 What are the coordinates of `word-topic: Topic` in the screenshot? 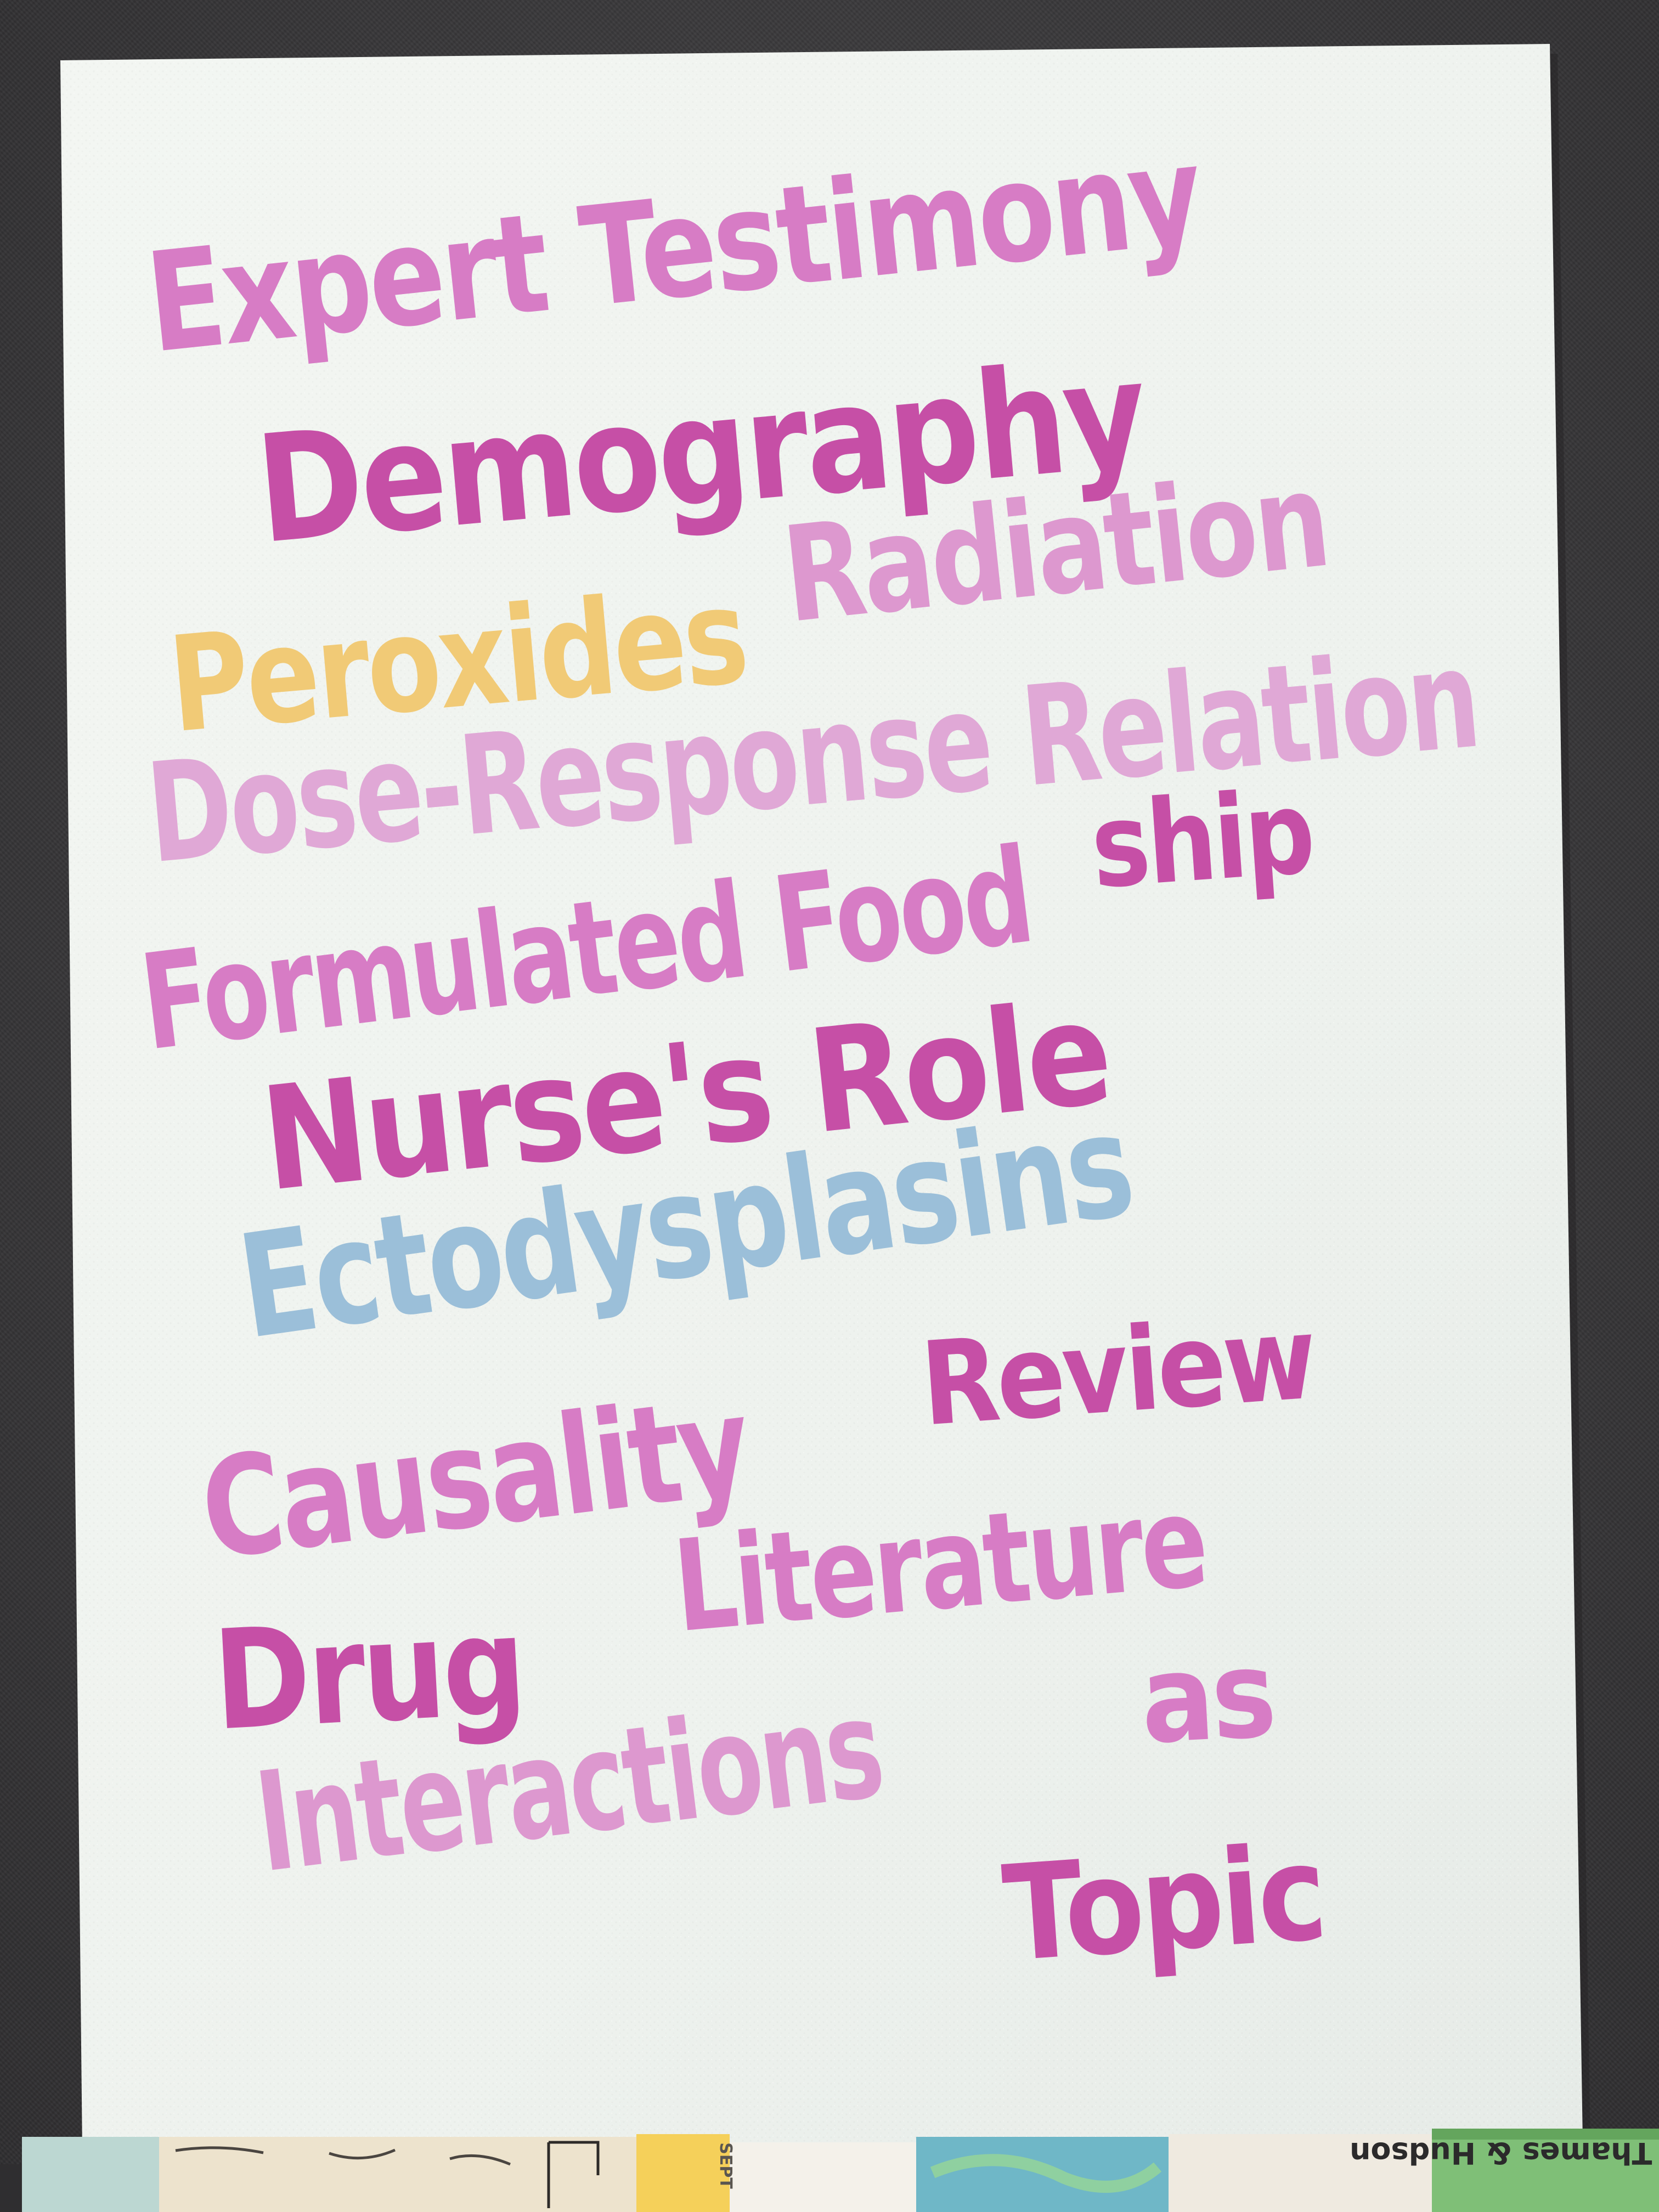 It's located at (1163, 1903).